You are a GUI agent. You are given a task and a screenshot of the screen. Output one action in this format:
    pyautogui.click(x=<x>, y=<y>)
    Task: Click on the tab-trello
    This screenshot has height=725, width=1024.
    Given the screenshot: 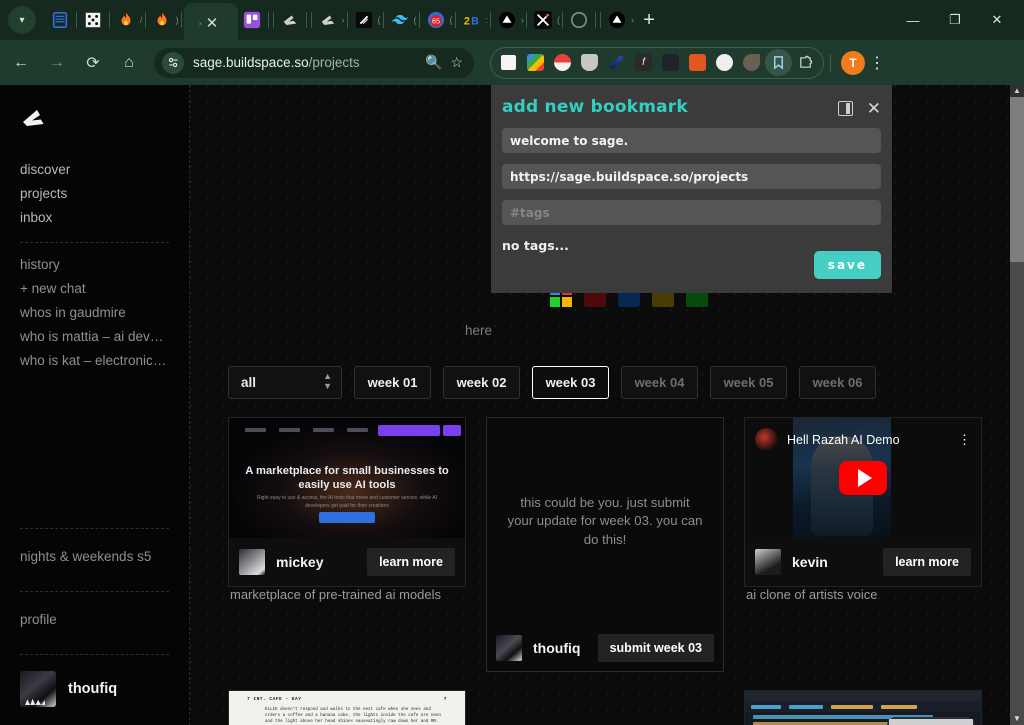 What is the action you would take?
    pyautogui.click(x=252, y=20)
    